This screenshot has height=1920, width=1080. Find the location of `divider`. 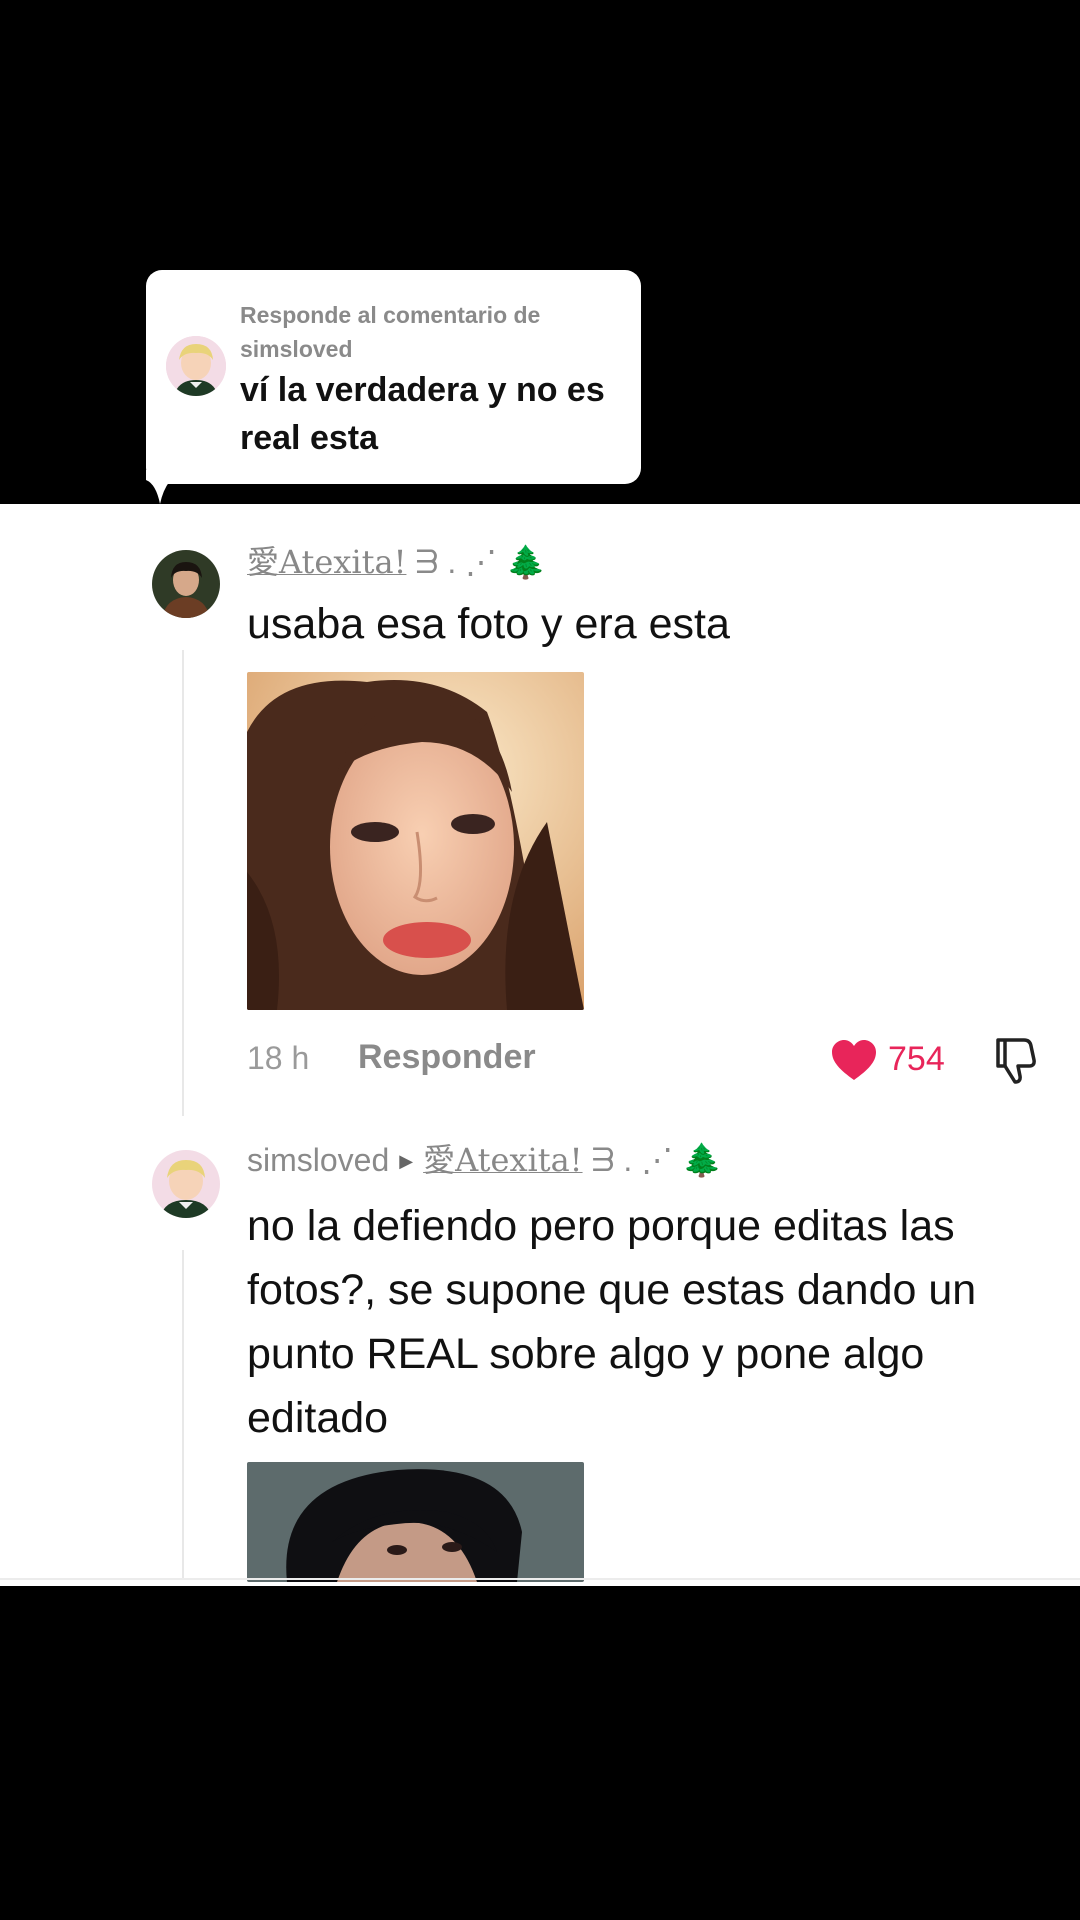

divider is located at coordinates (540, 1579).